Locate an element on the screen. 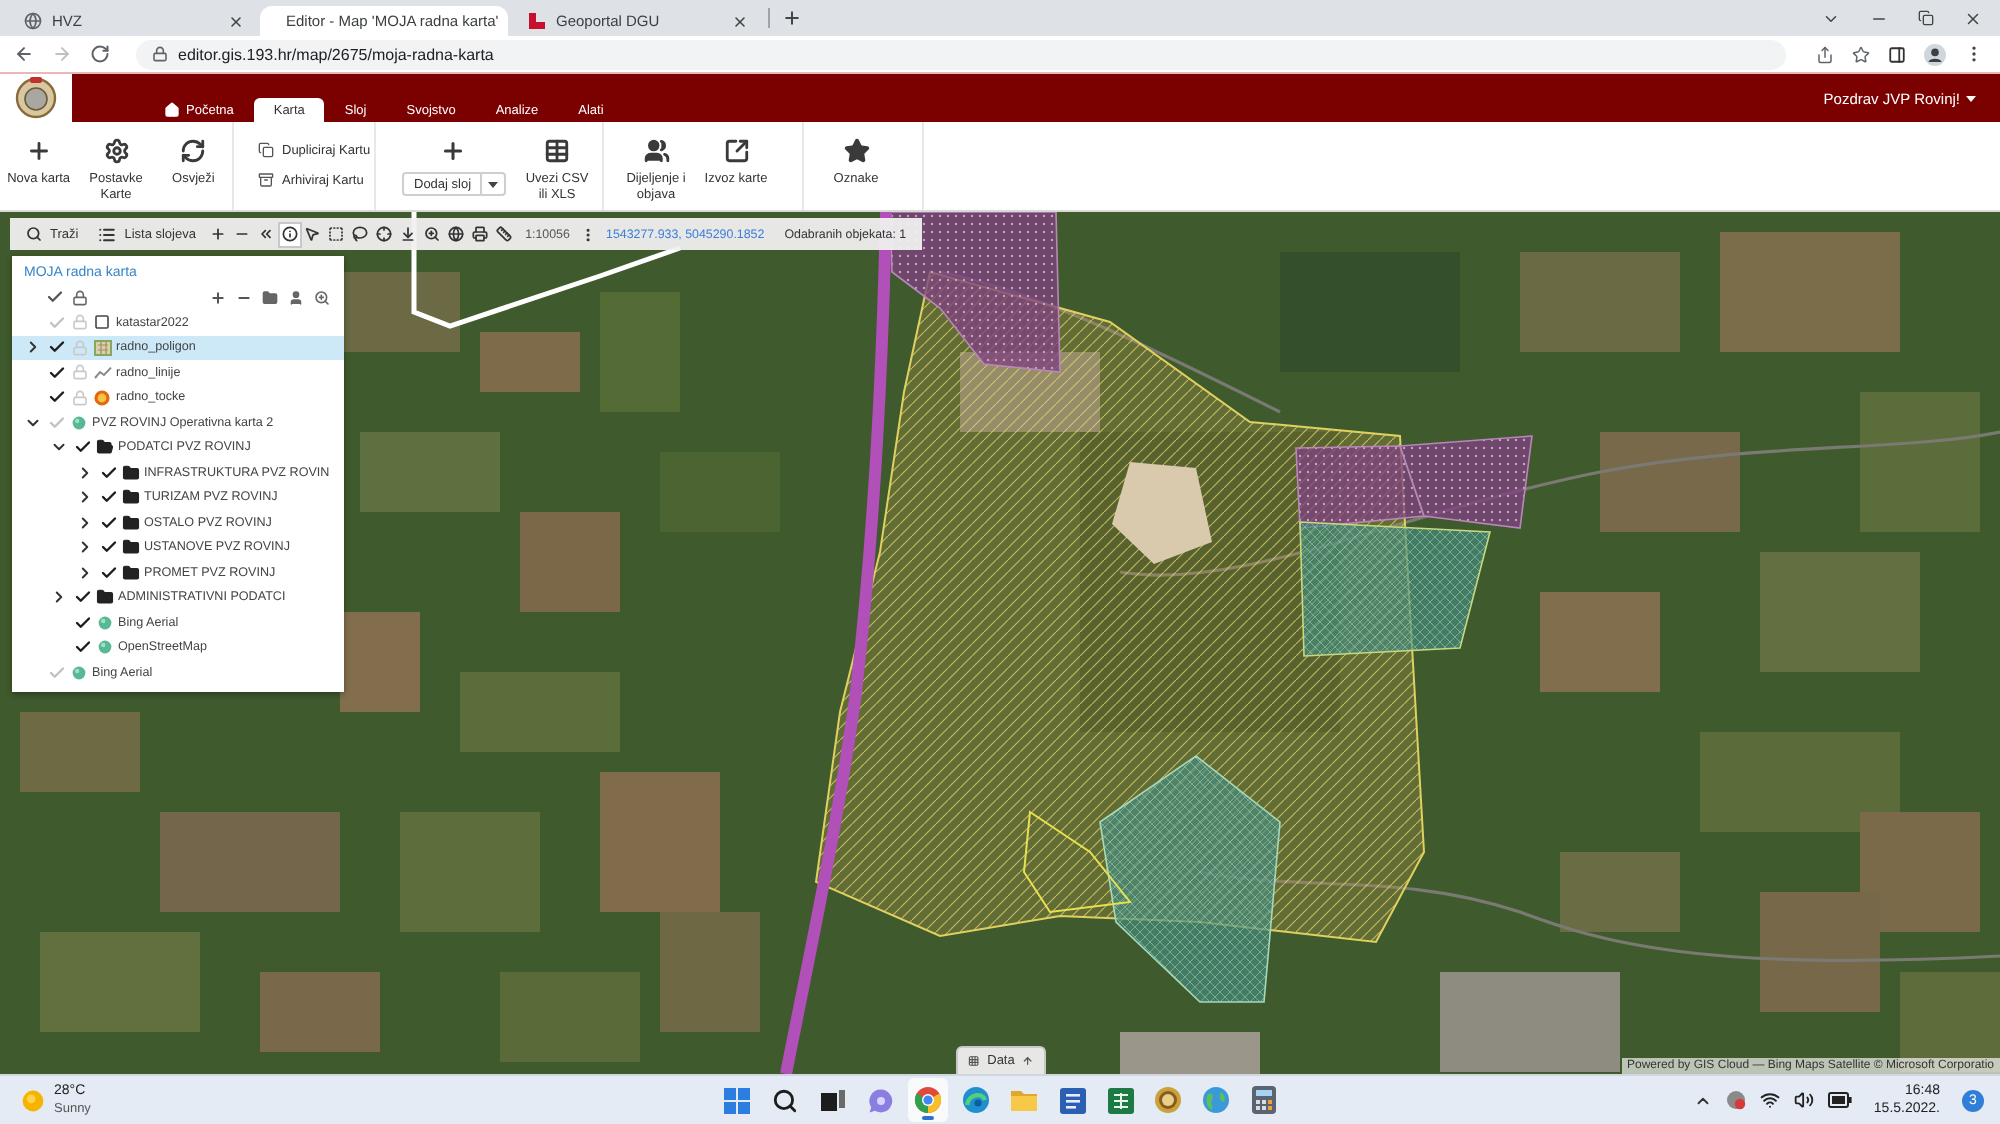 Image resolution: width=2000 pixels, height=1124 pixels. volume-icon is located at coordinates (1803, 1100).